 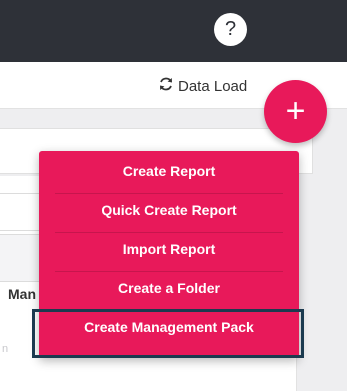 What do you see at coordinates (169, 171) in the screenshot?
I see `create-report-menu-item: Create Report` at bounding box center [169, 171].